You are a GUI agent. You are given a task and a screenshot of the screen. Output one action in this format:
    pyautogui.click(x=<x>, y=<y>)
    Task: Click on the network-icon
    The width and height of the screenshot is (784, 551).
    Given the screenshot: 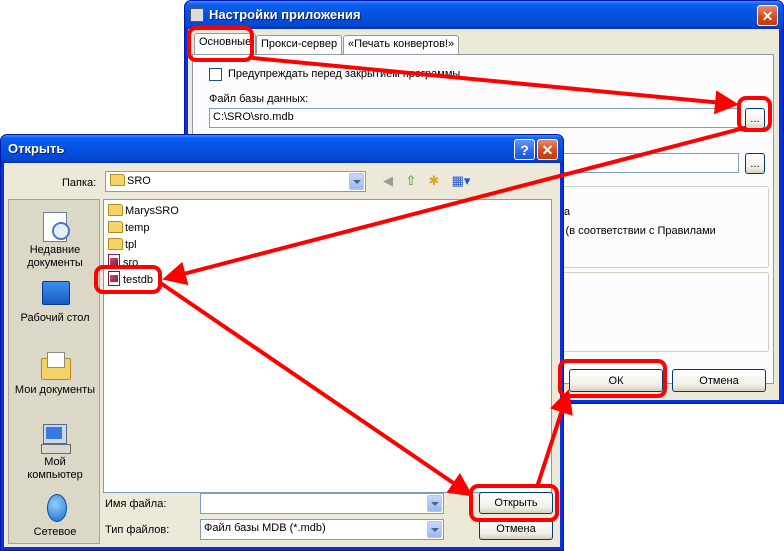 What is the action you would take?
    pyautogui.click(x=55, y=508)
    